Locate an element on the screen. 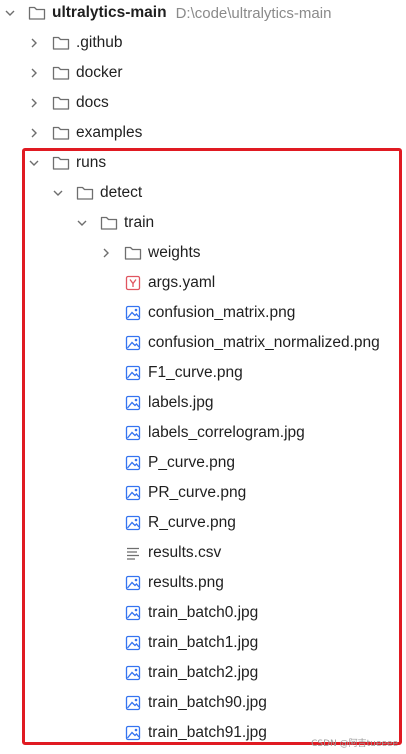 The width and height of the screenshot is (406, 754). file-name: train_batch0.jpg is located at coordinates (203, 612).